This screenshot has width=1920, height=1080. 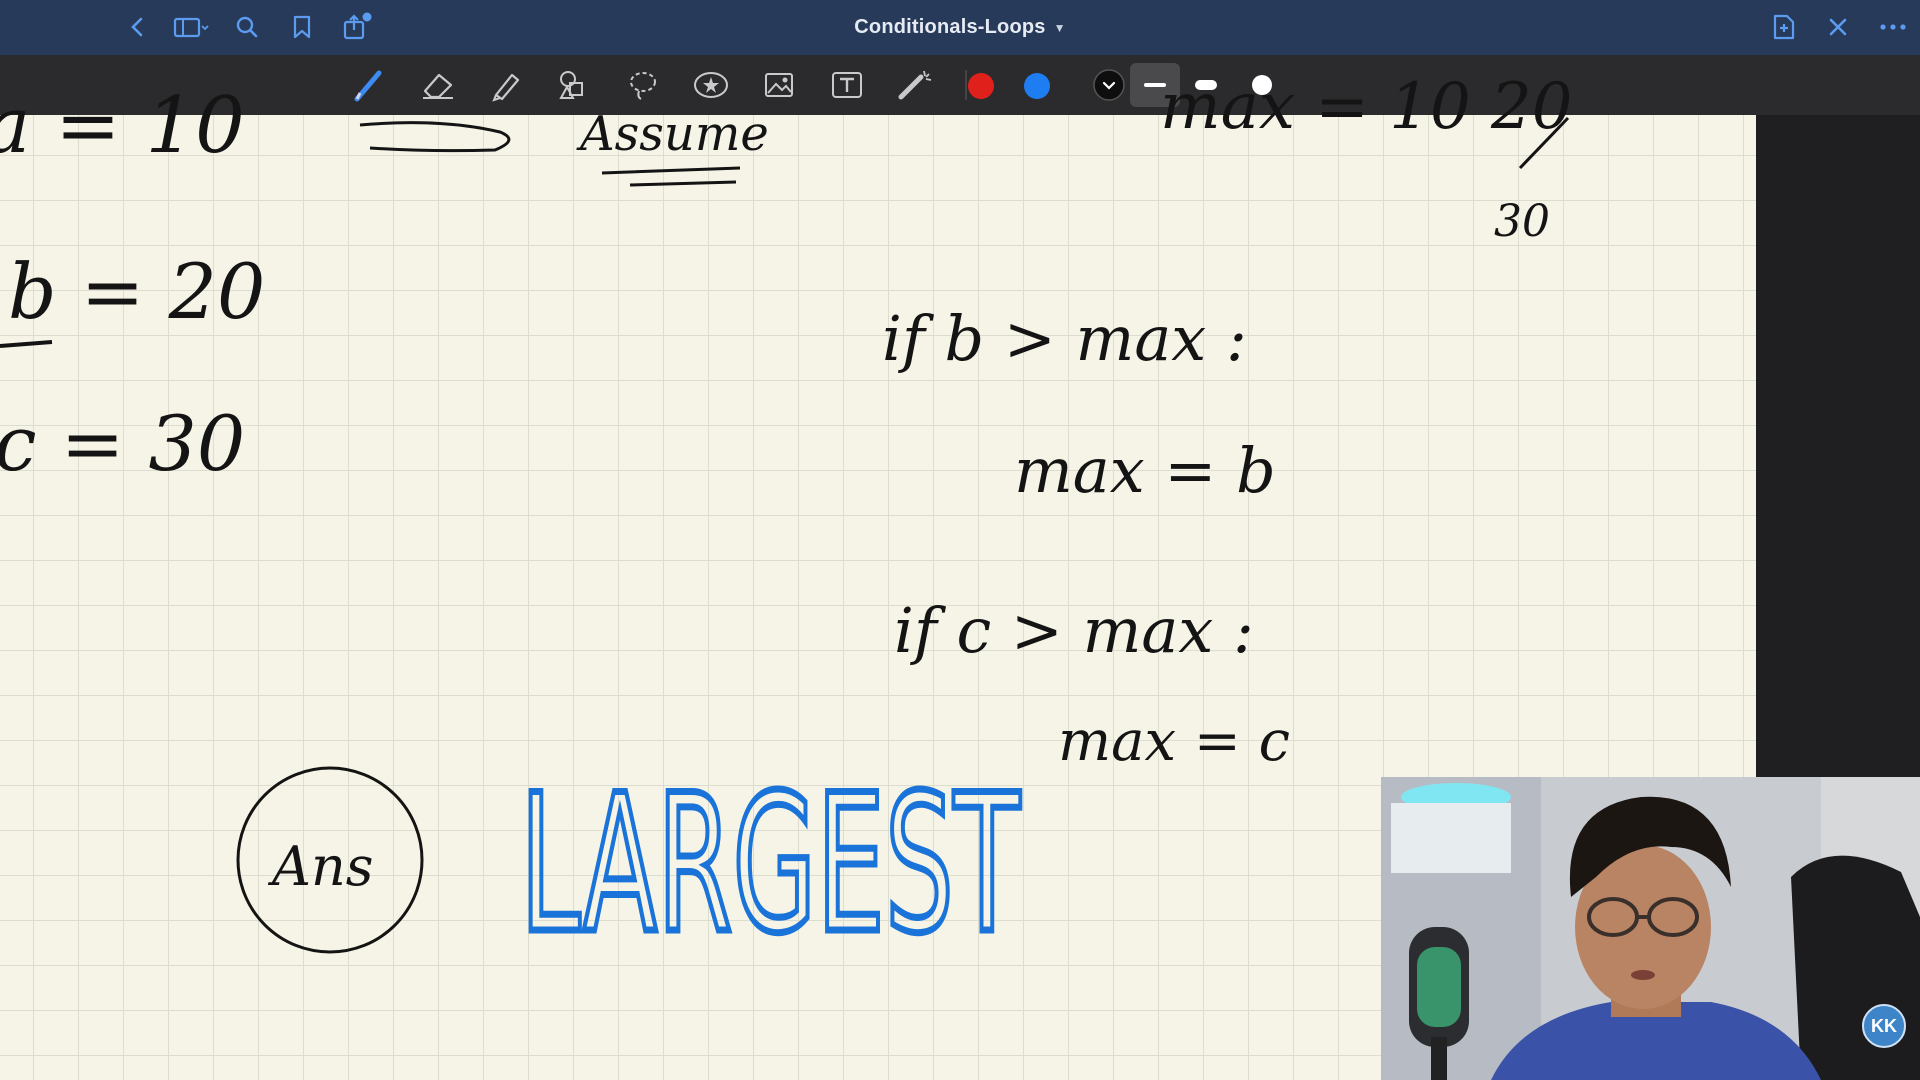 I want to click on canvas-margin, so click(x=1838, y=446).